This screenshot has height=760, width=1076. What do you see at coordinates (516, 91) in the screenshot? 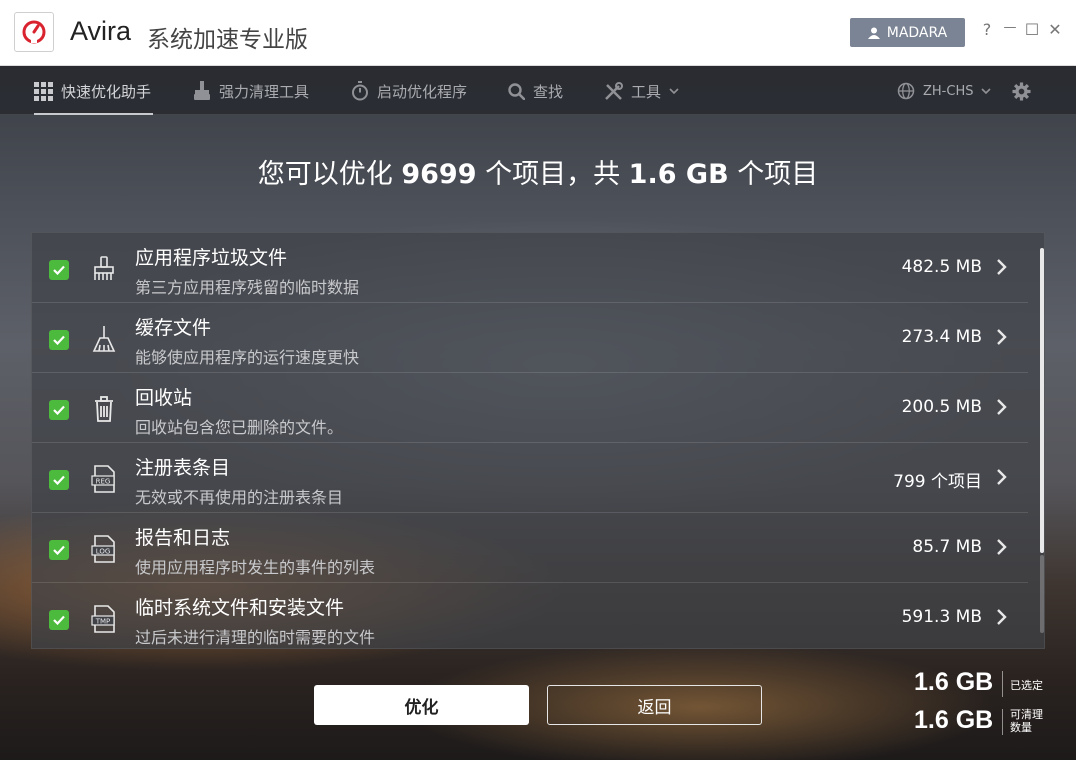
I see `search-icon` at bounding box center [516, 91].